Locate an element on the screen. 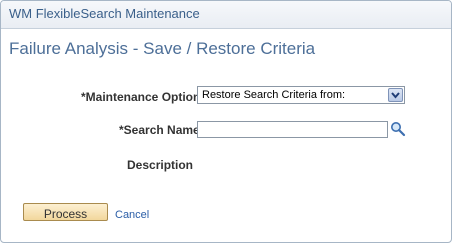  window-titlebar: WM FlexibleSearch Maintenance is located at coordinates (226, 15).